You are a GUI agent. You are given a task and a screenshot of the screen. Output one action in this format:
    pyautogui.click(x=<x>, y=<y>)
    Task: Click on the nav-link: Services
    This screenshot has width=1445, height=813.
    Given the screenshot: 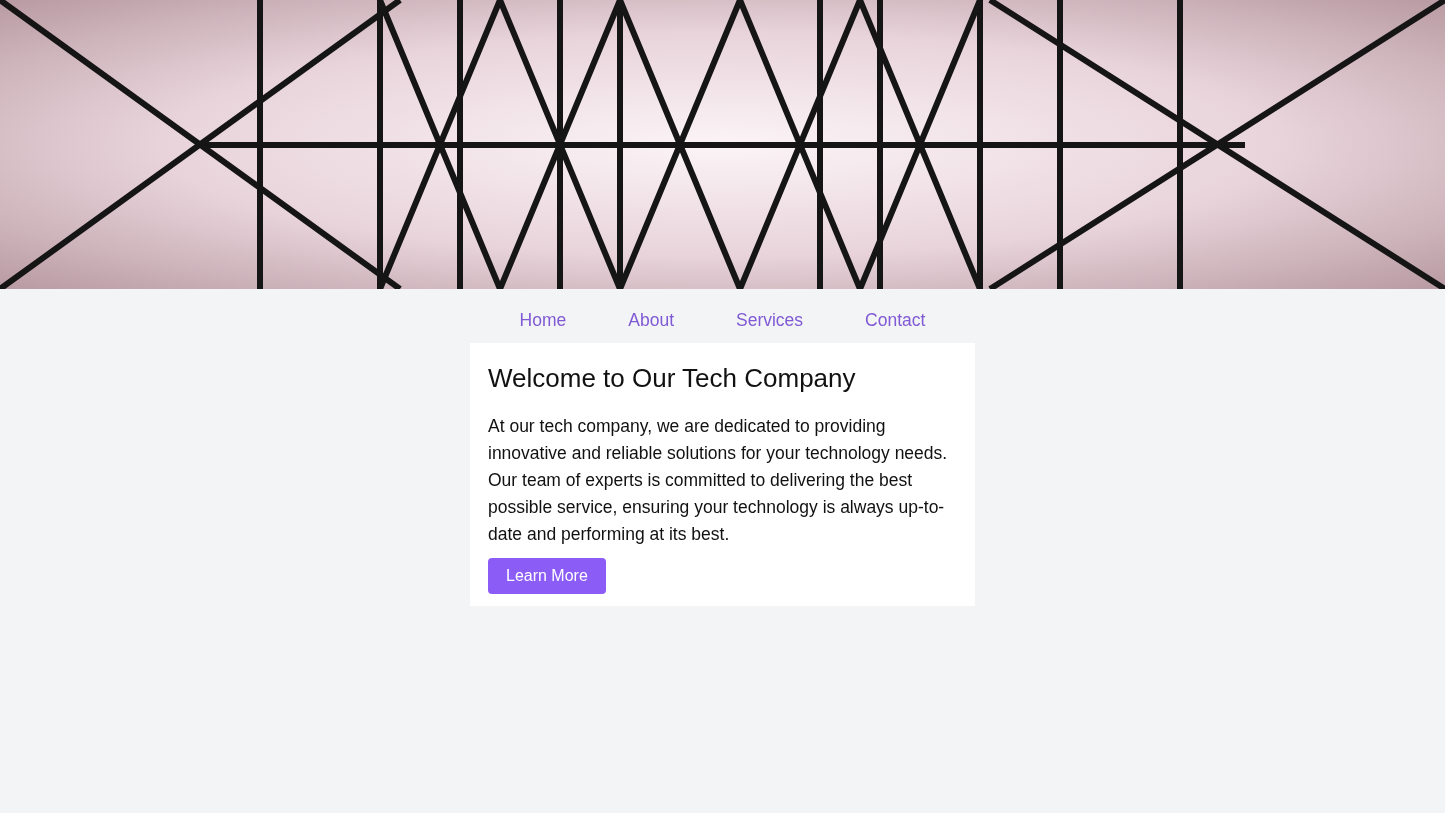 What is the action you would take?
    pyautogui.click(x=770, y=320)
    